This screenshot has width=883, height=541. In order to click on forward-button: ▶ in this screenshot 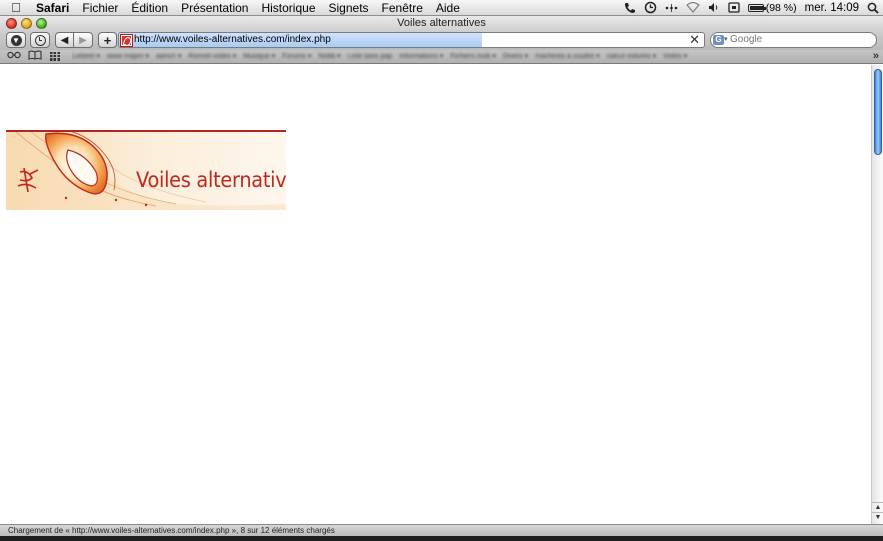, I will do `click(83, 40)`.